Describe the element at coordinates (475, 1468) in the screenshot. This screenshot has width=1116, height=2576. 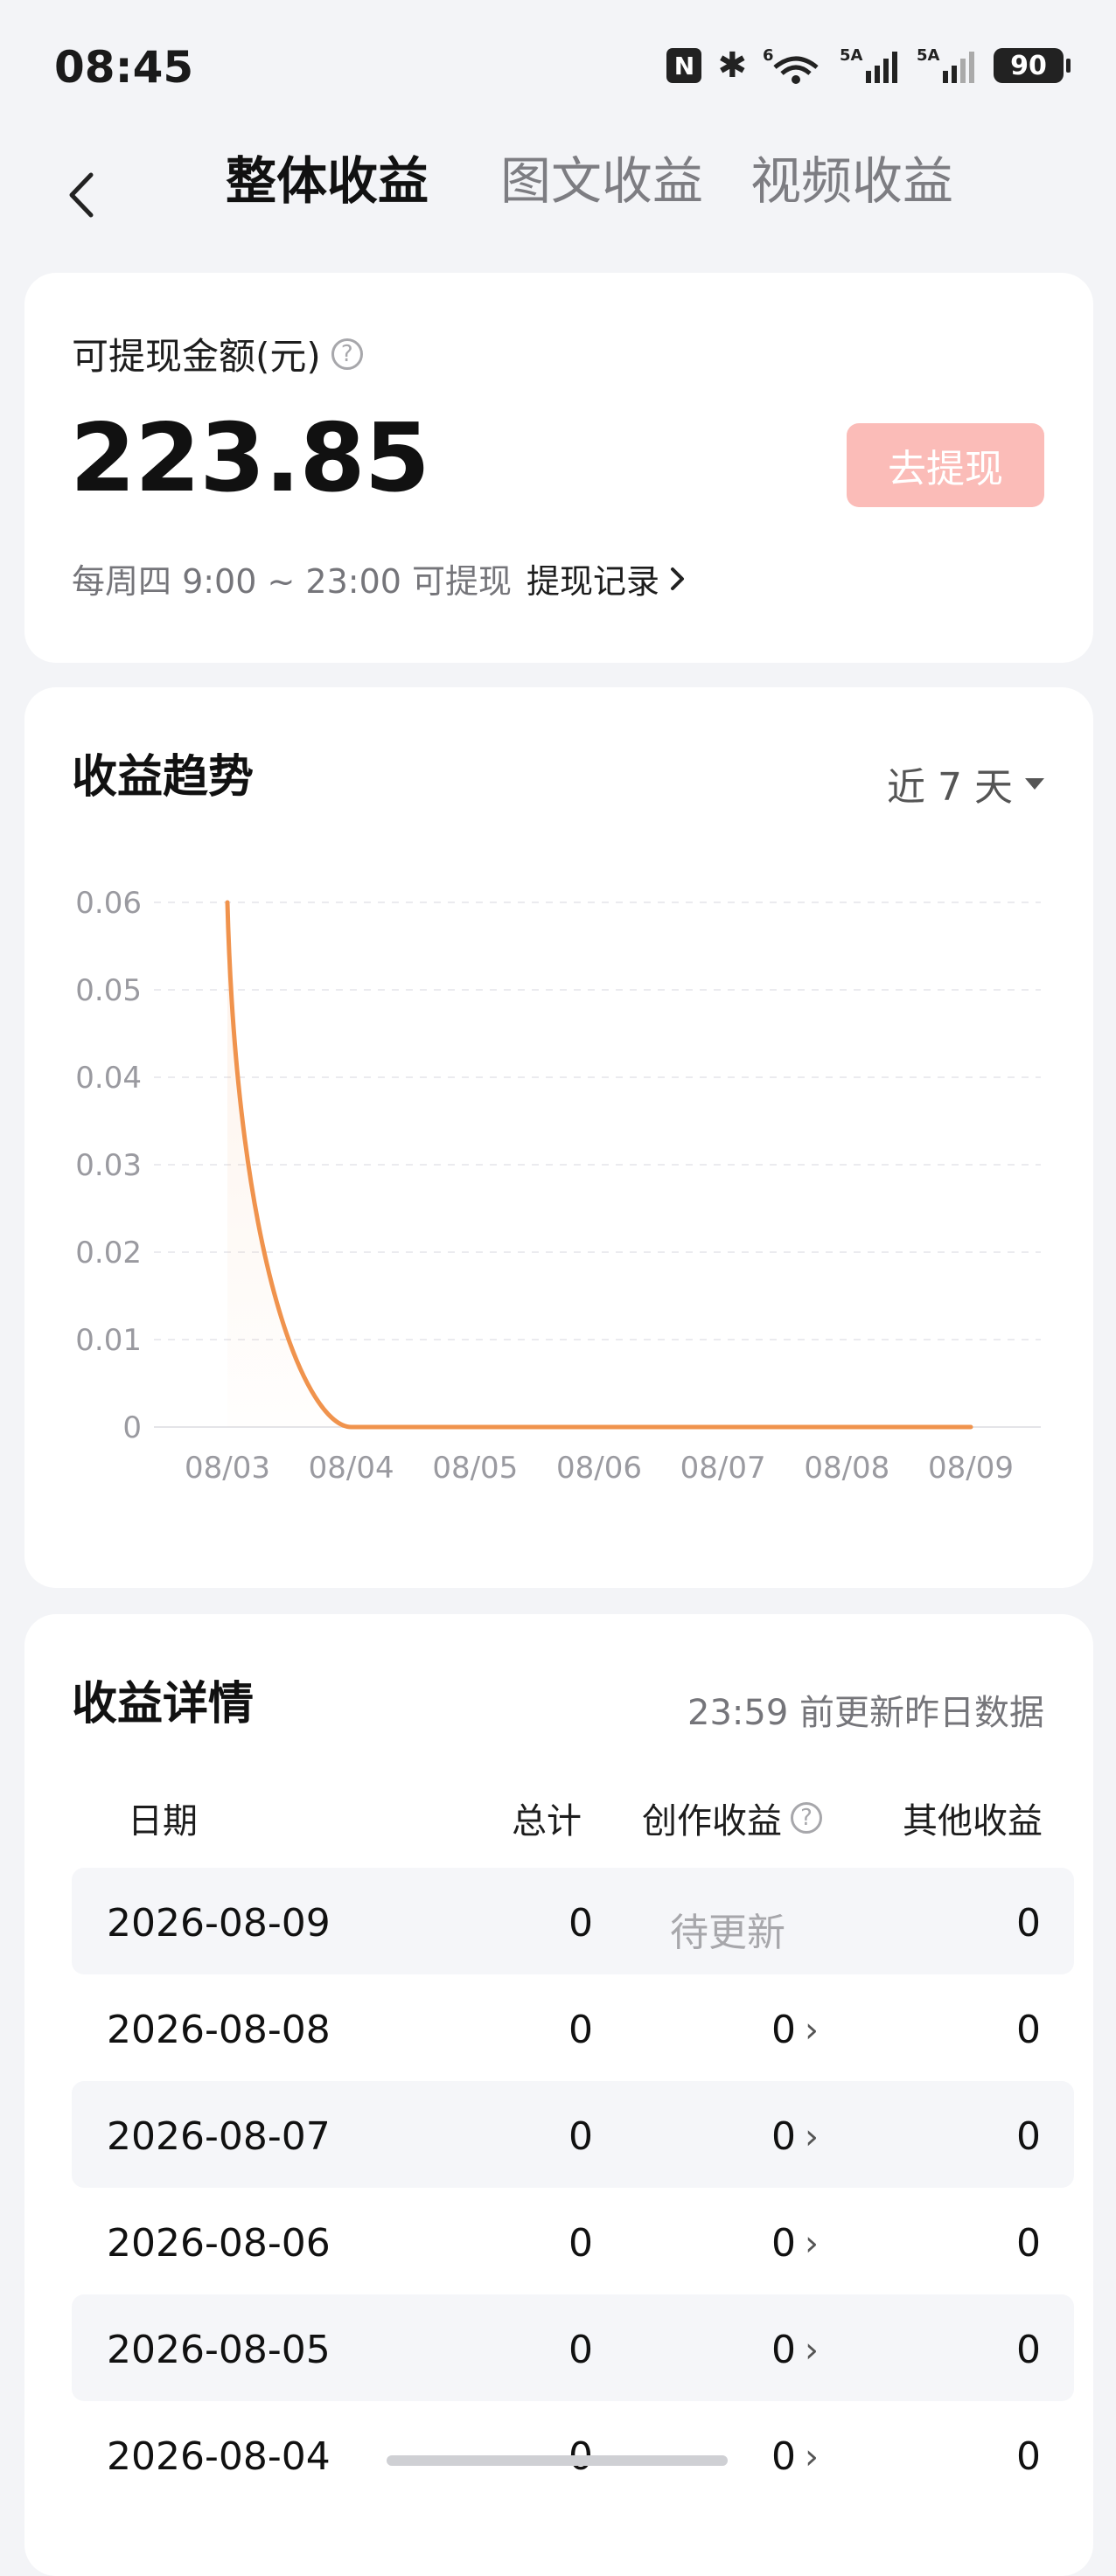
I see `x-tick-label: 08/05` at that location.